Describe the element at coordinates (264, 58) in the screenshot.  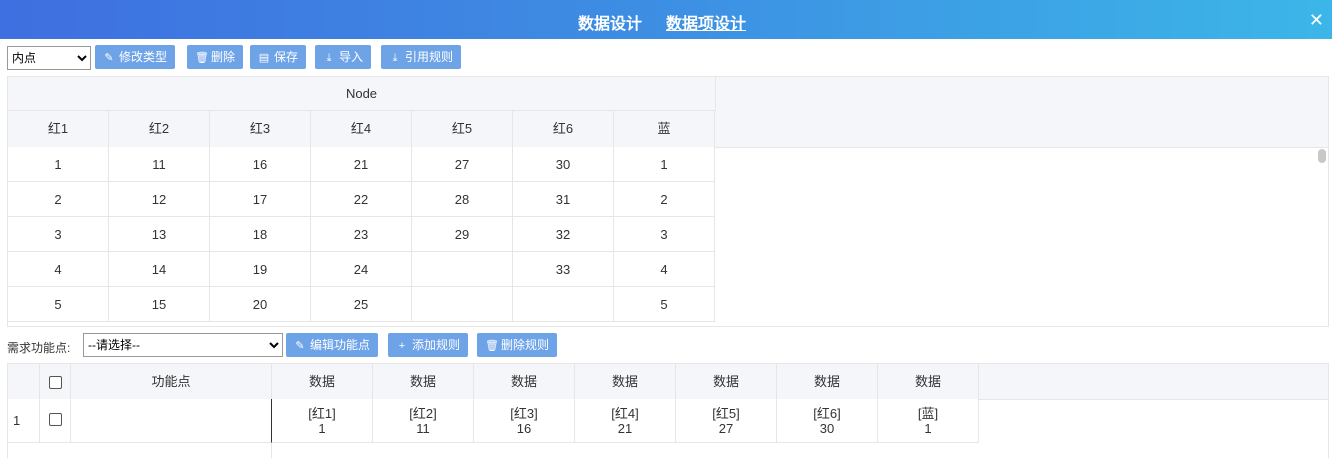
I see `save-icon: ▤` at that location.